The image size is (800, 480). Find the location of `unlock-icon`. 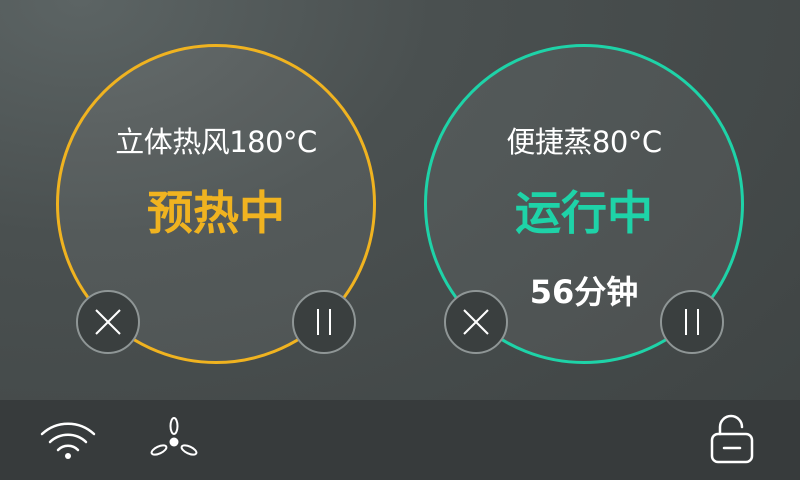

unlock-icon is located at coordinates (732, 440).